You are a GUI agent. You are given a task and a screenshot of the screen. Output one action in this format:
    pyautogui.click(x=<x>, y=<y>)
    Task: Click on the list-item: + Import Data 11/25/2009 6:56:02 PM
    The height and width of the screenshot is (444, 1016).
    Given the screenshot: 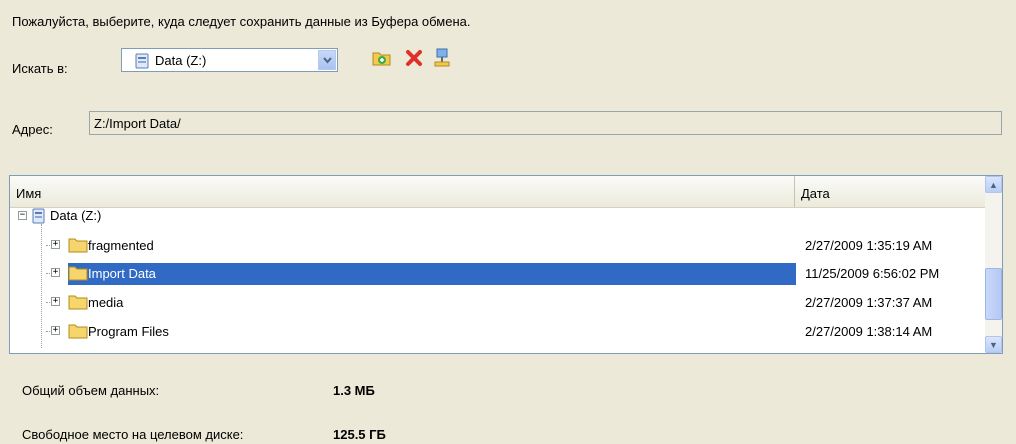 What is the action you would take?
    pyautogui.click(x=498, y=274)
    